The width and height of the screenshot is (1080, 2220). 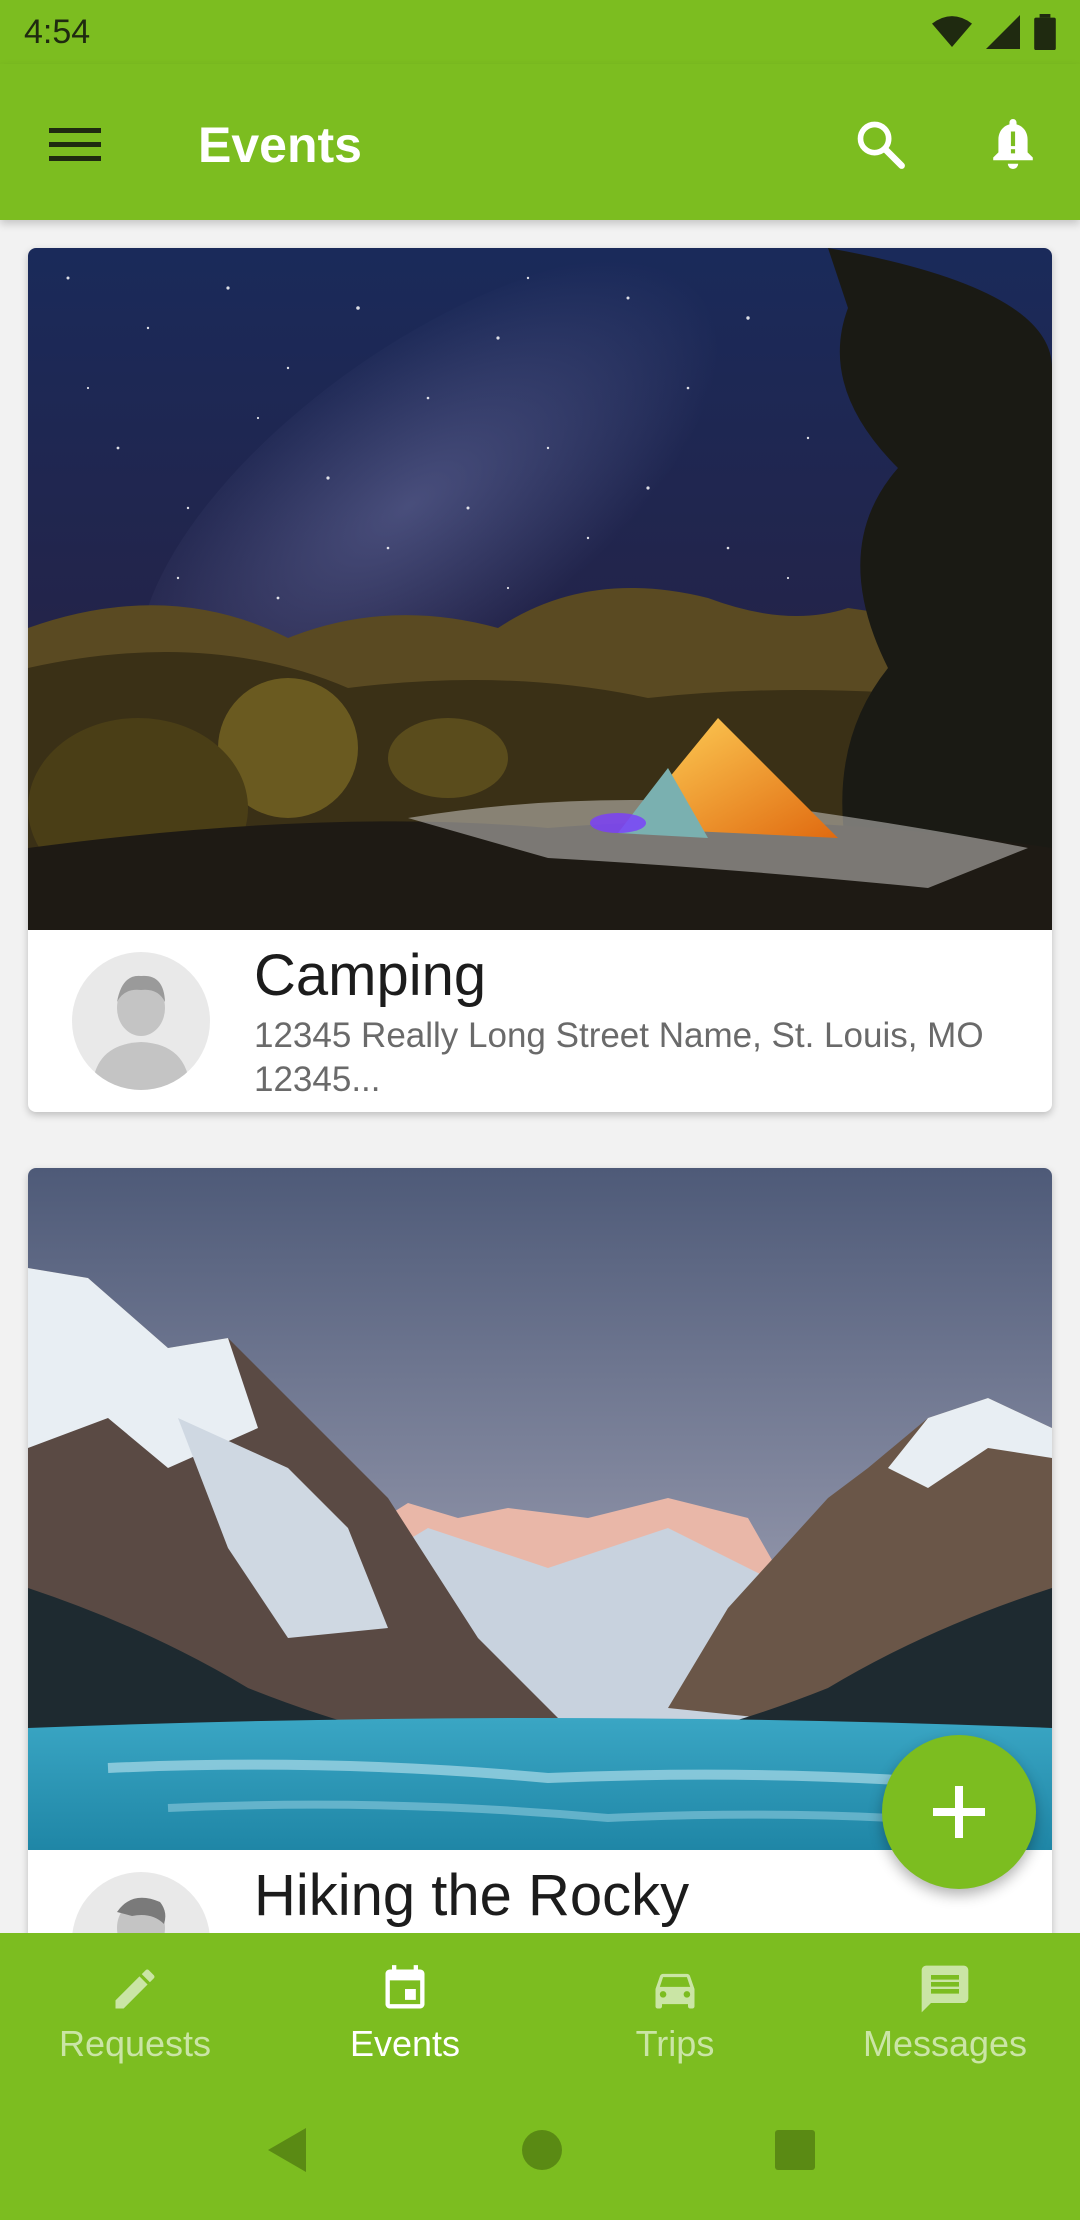 I want to click on nav-item-messages: Messages, so click(x=945, y=2006).